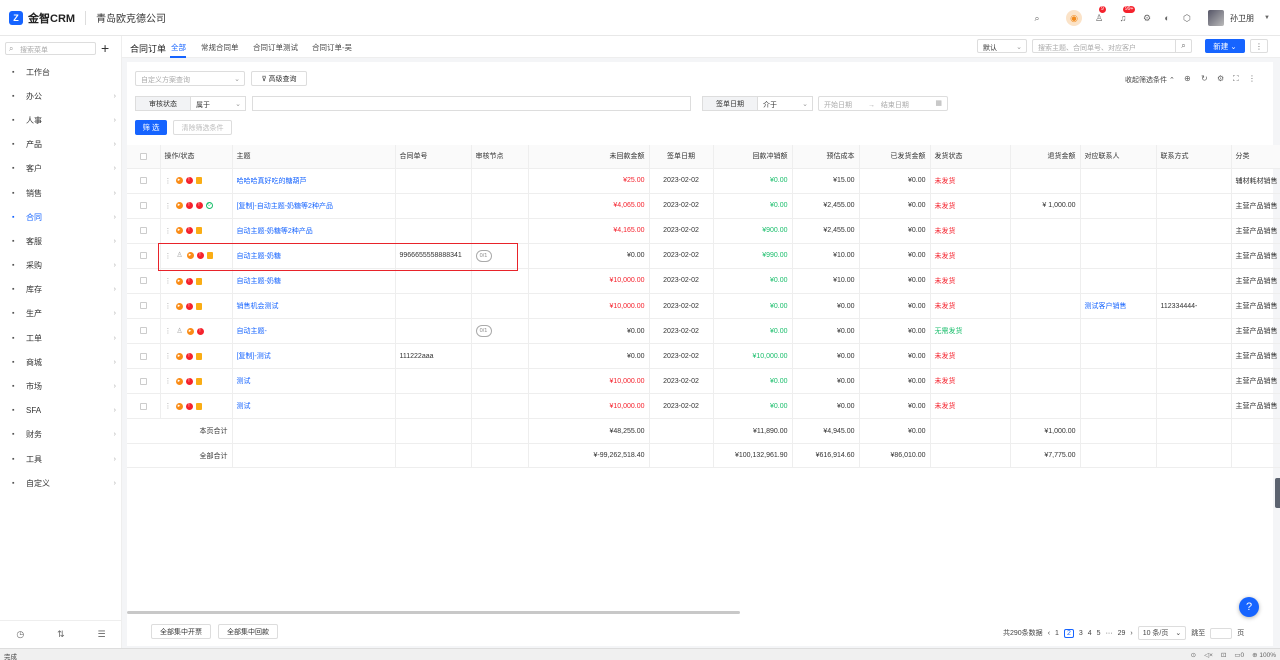 Image resolution: width=1280 pixels, height=660 pixels. Describe the element at coordinates (61, 145) in the screenshot. I see `sidebar-item-3: ▪ 产品 ›` at that location.